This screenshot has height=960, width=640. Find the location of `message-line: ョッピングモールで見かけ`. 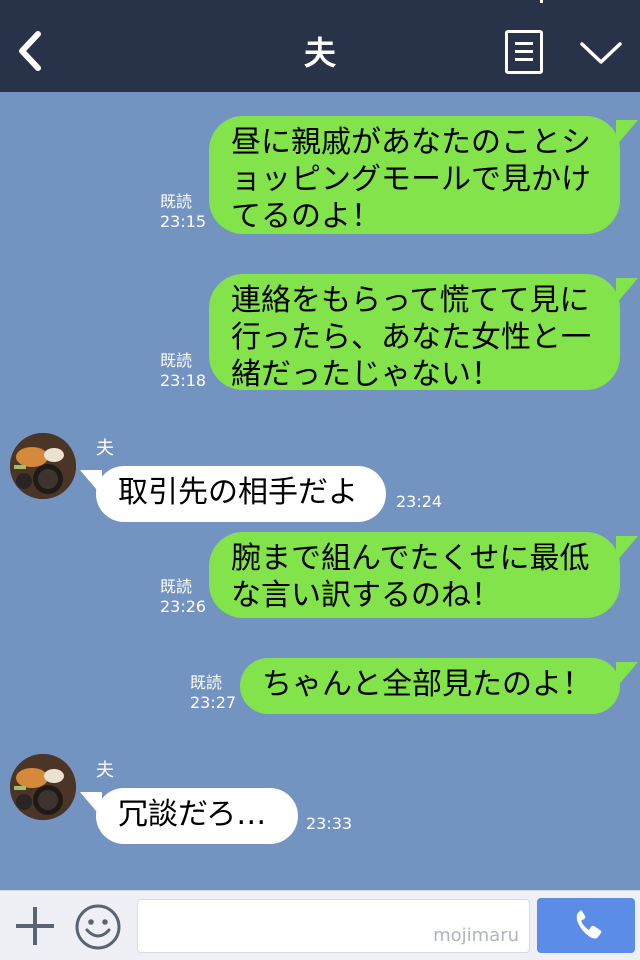

message-line: ョッピングモールで見かけ is located at coordinates (411, 179).